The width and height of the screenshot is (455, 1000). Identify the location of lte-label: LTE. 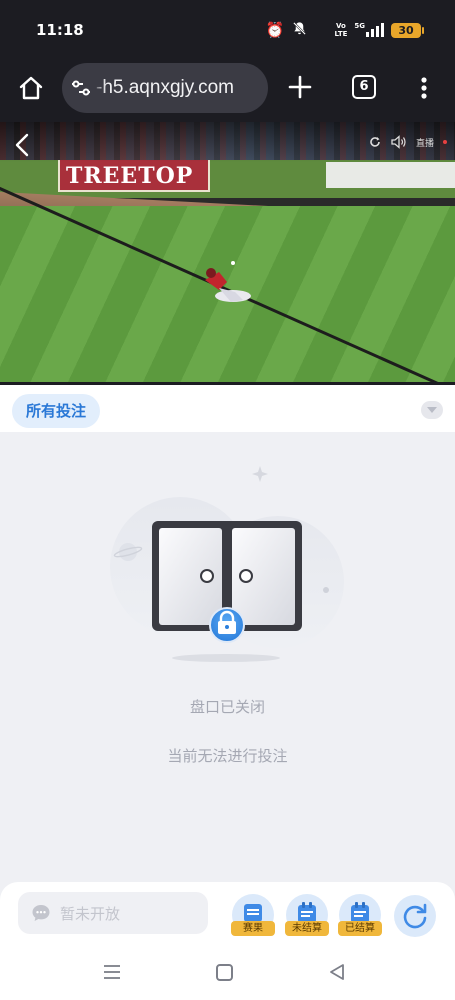
(341, 34).